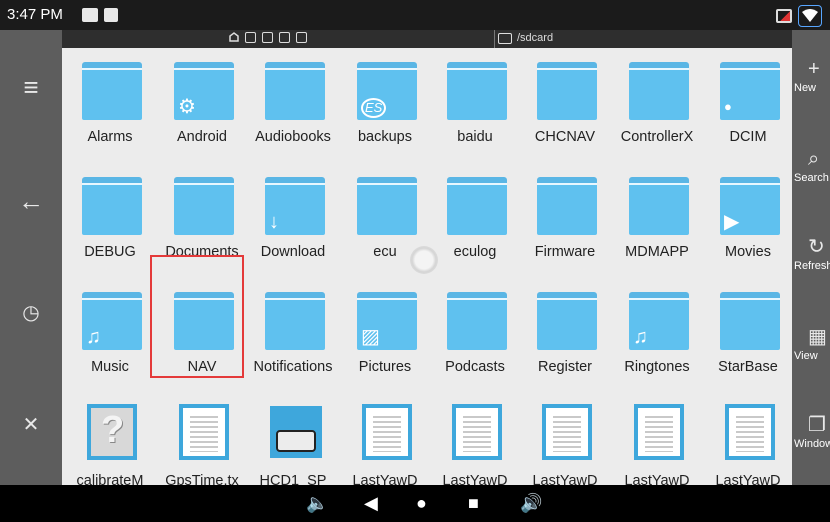 Image resolution: width=830 pixels, height=522 pixels. I want to click on file-name: HCD1_SP, so click(293, 479).